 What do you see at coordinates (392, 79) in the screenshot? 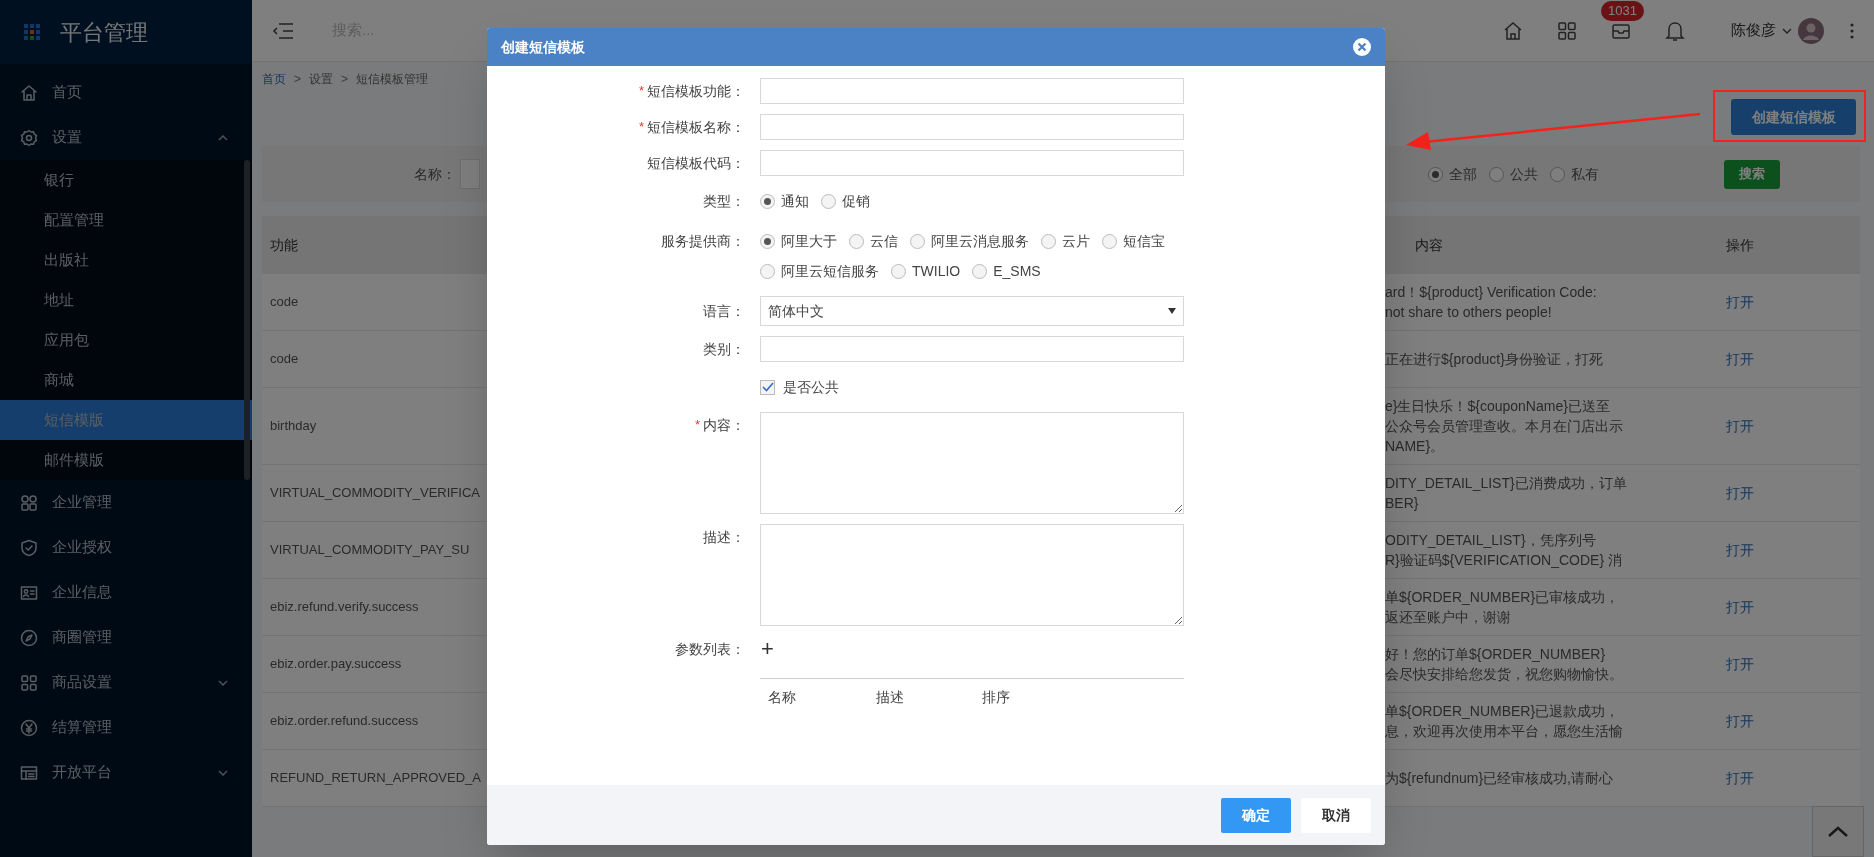
I see `breadcrumb-item: 短信模板管理` at bounding box center [392, 79].